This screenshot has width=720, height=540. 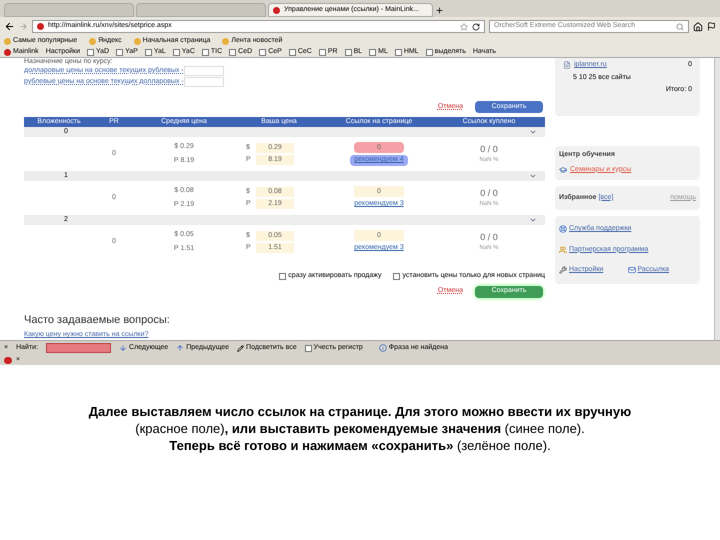 I want to click on addon-icon, so click(x=8, y=360).